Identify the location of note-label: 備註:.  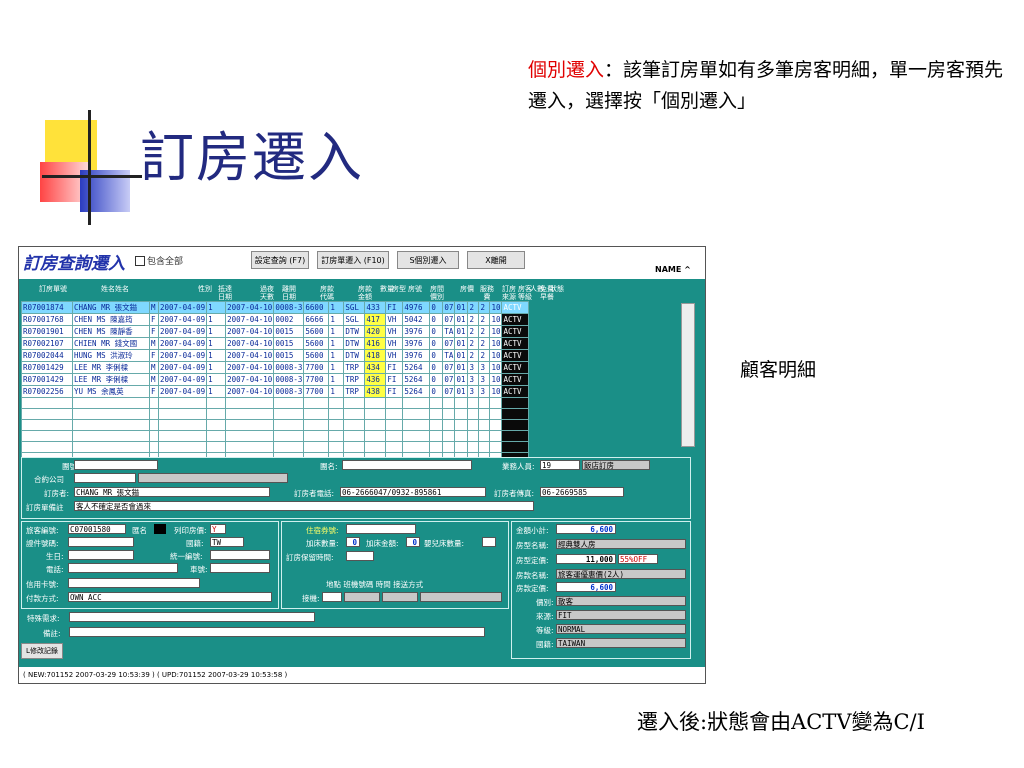
(52, 633).